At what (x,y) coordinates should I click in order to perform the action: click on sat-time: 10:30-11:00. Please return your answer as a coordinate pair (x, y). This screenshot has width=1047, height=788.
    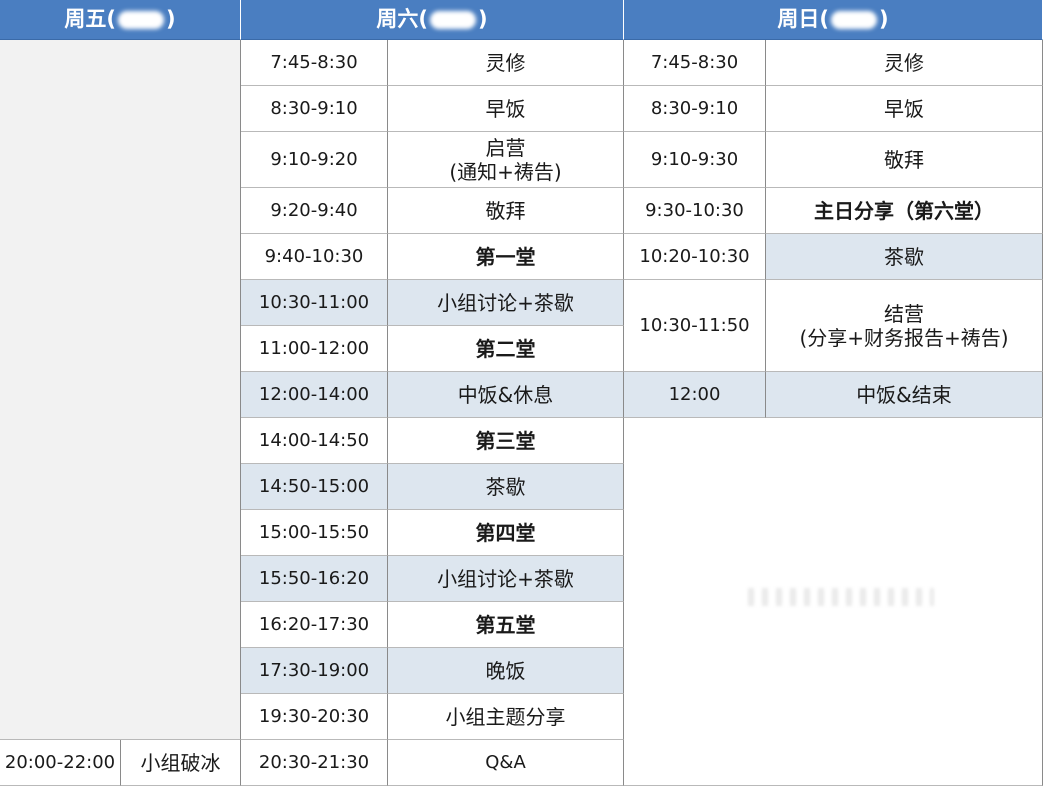
    Looking at the image, I should click on (314, 303).